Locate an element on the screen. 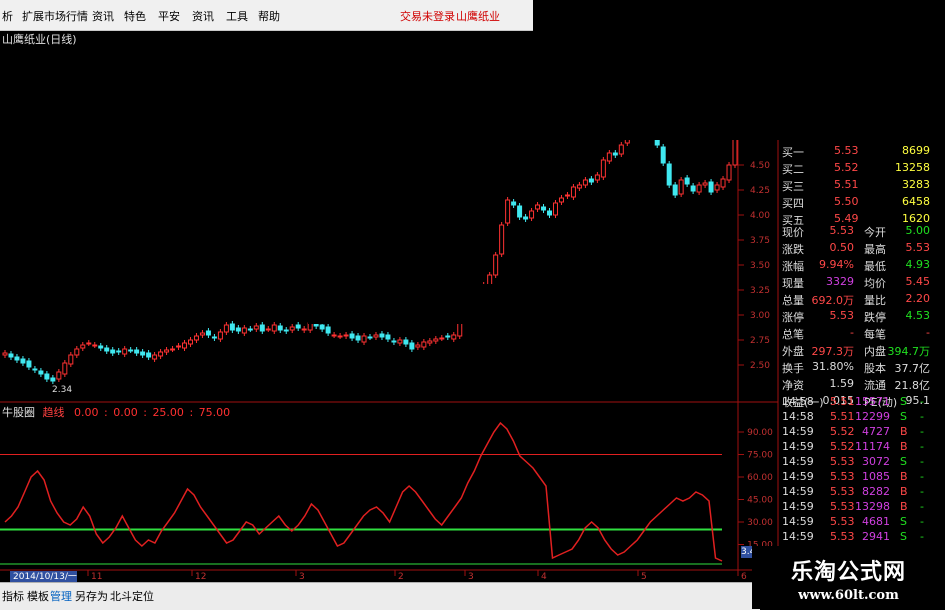  quote-row: 净资 1.59 流通 21.8亿 is located at coordinates (858, 383).